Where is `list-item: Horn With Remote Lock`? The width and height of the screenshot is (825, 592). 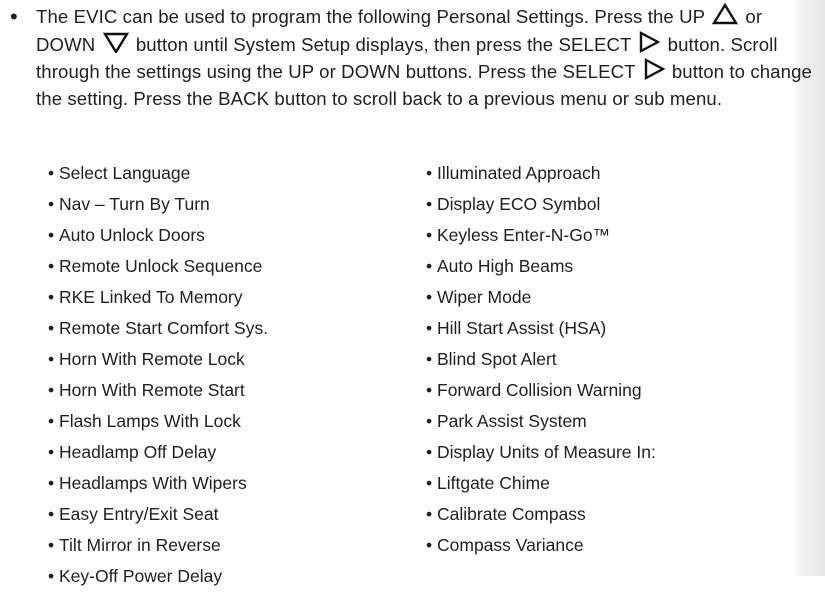
list-item: Horn With Remote Lock is located at coordinates (158, 359).